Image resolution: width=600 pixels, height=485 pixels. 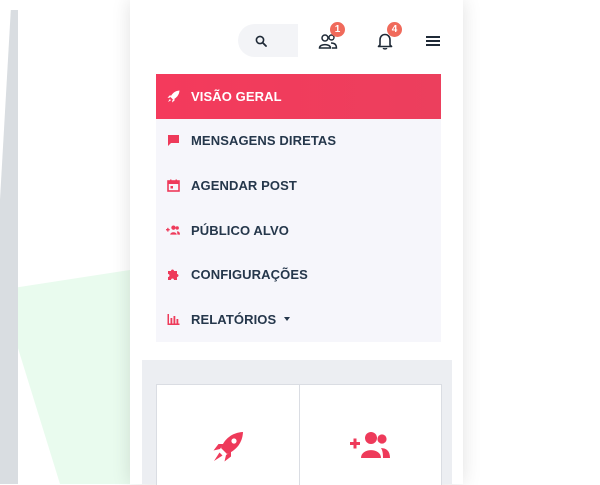 What do you see at coordinates (298, 96) in the screenshot?
I see `menu-item-visao-geral: VISÃO GERAL` at bounding box center [298, 96].